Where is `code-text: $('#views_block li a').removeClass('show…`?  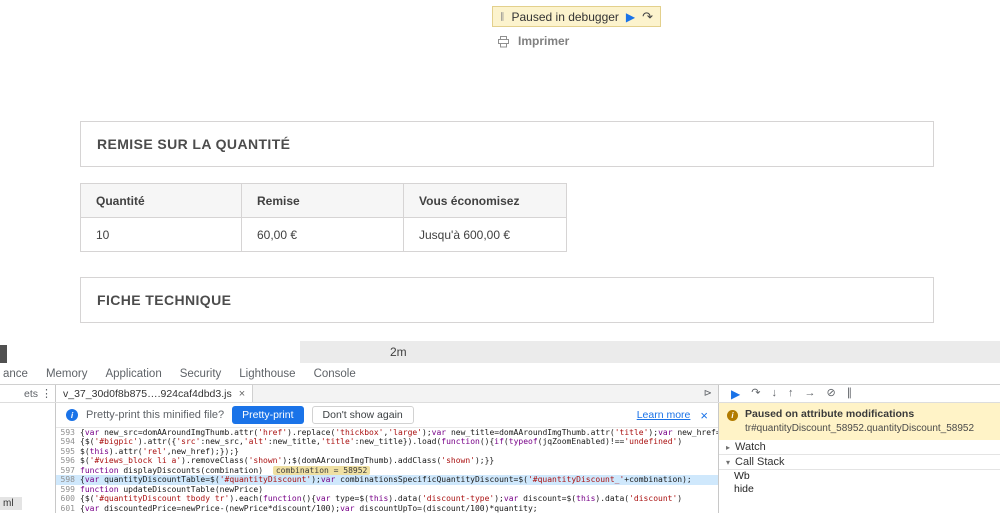 code-text: $('#views_block li a').removeClass('show… is located at coordinates (287, 461).